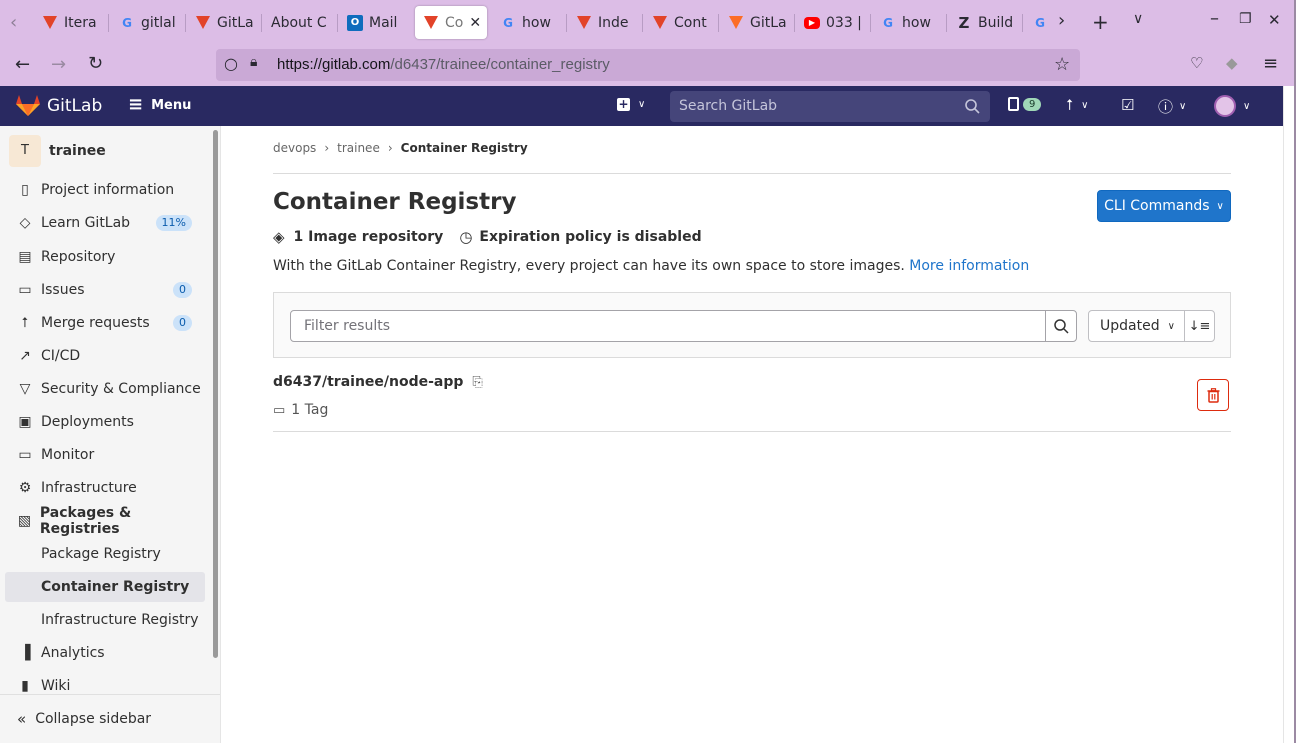 This screenshot has height=743, width=1296. What do you see at coordinates (451, 22) in the screenshot?
I see `browser-tab-active: Co ✕` at bounding box center [451, 22].